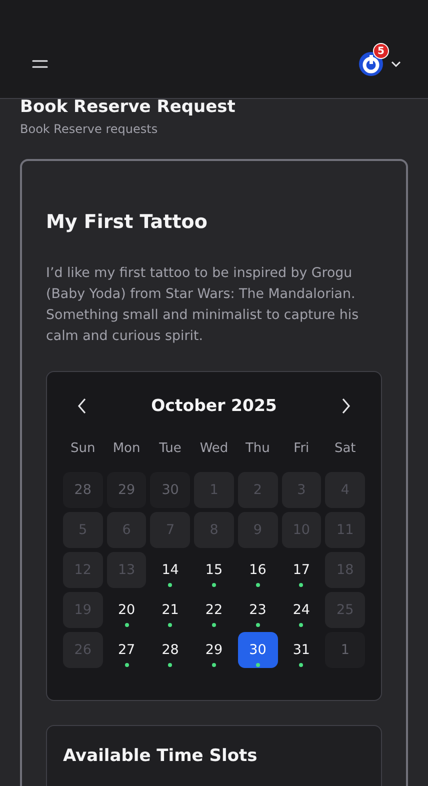  I want to click on calendar-day: 20, so click(126, 610).